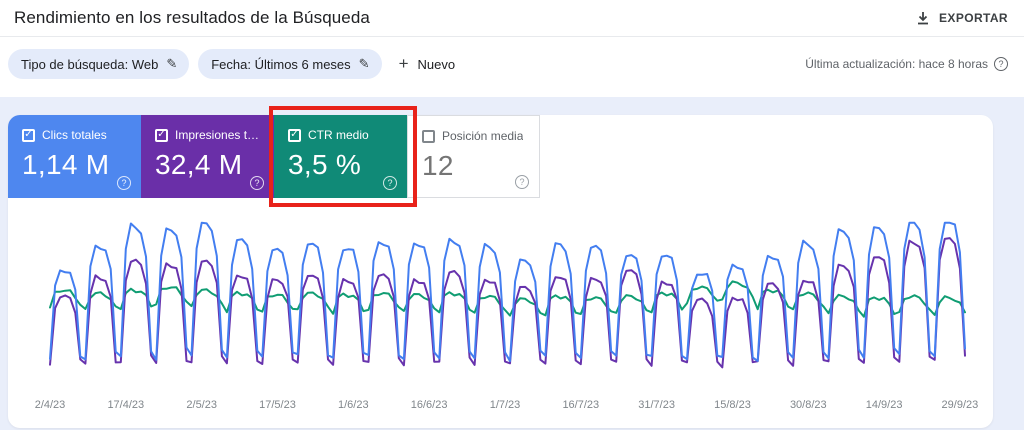 The width and height of the screenshot is (1024, 430). Describe the element at coordinates (580, 405) in the screenshot. I see `x-tick-label: 16/7/23` at that location.